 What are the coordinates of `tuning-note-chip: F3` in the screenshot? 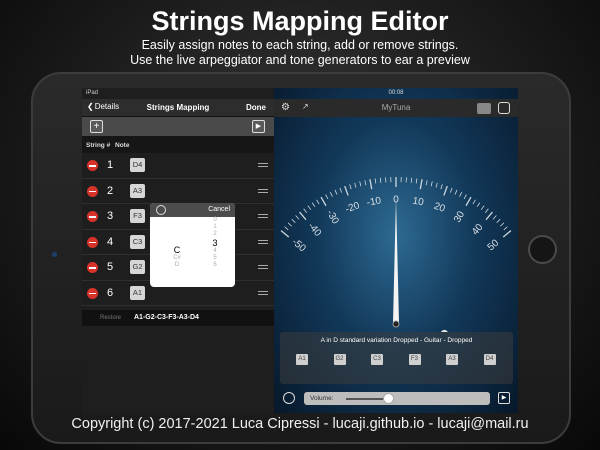 It's located at (414, 359).